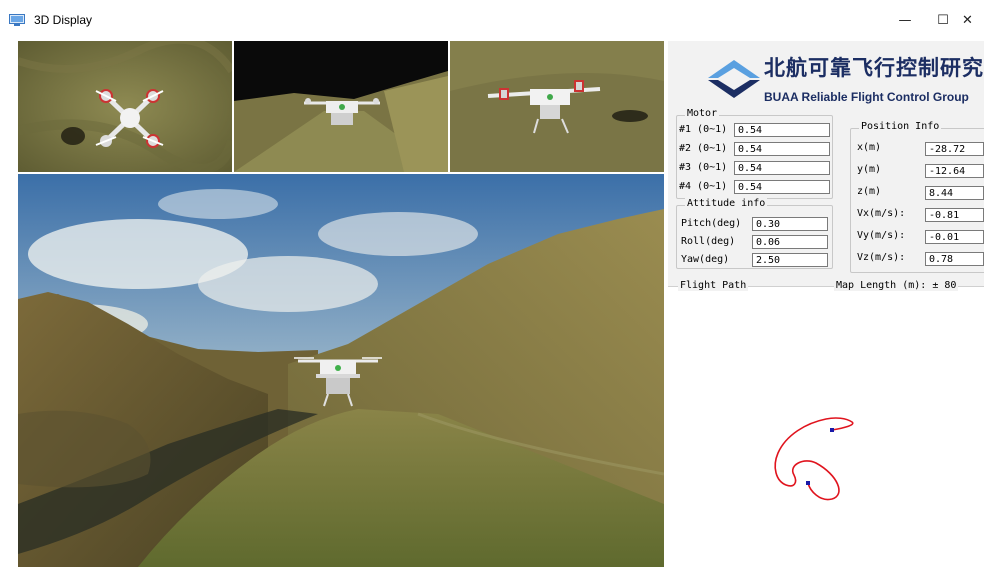 The image size is (984, 570). Describe the element at coordinates (874, 68) in the screenshot. I see `logo-chinese-text: 北航可靠飞行控制研究组` at that location.